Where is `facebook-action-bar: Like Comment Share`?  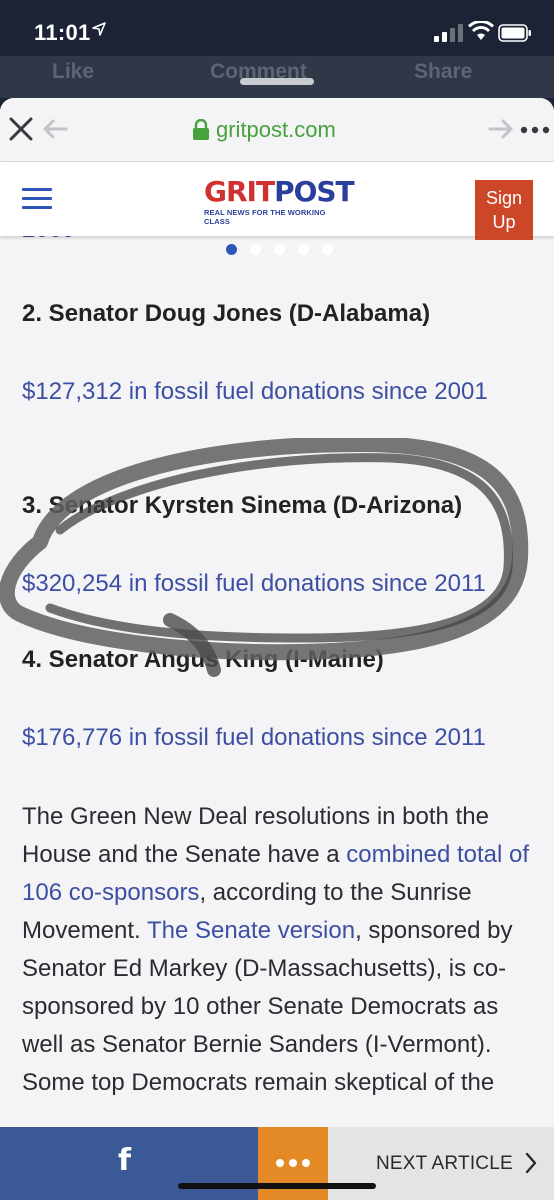
facebook-action-bar: Like Comment Share is located at coordinates (277, 77).